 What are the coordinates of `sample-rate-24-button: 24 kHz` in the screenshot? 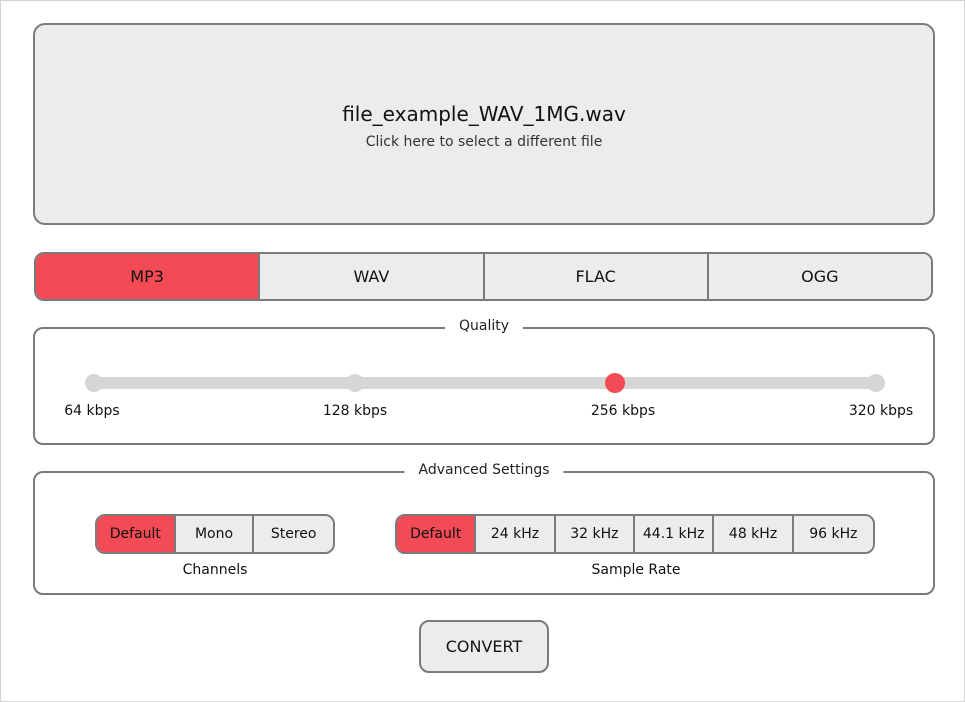 It's located at (516, 534).